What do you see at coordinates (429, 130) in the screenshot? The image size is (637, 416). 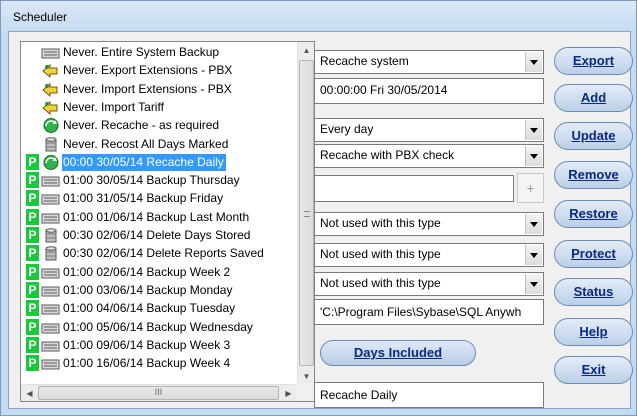 I see `frequency-select: Every day` at bounding box center [429, 130].